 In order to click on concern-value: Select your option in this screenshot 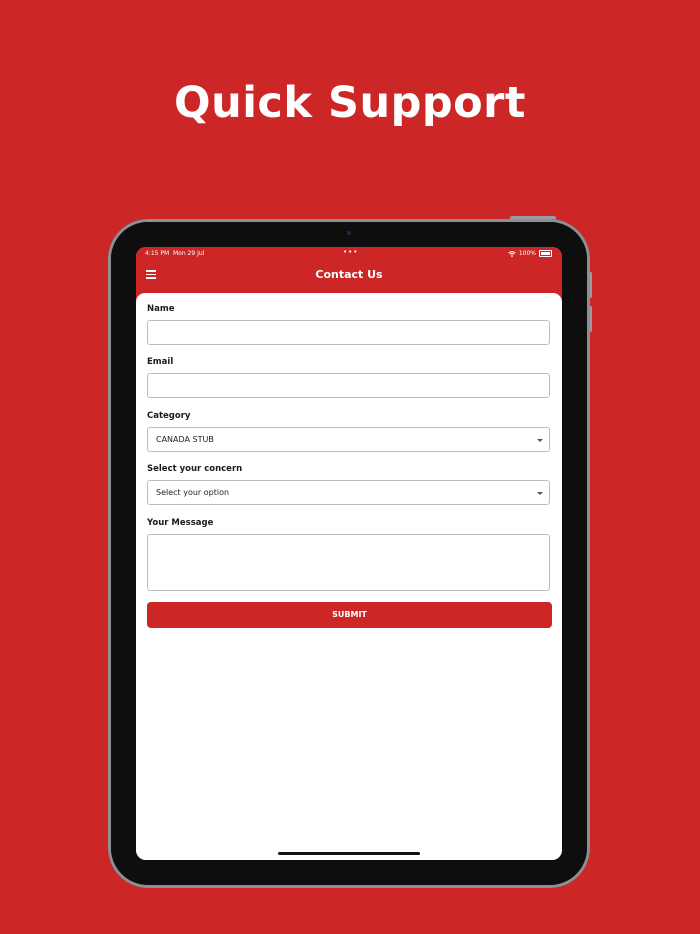, I will do `click(193, 492)`.